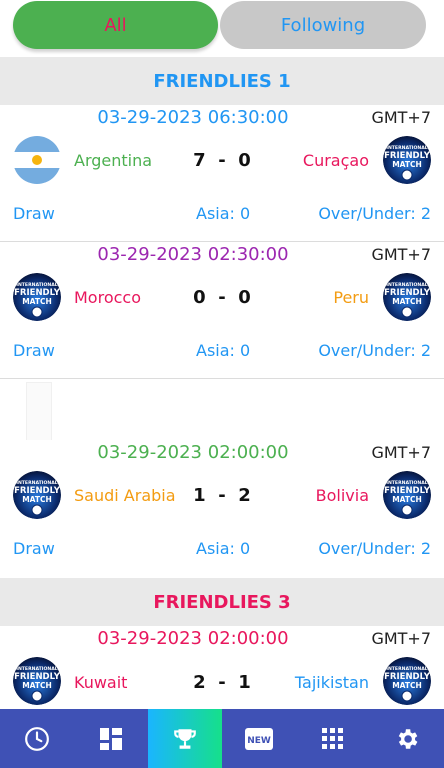 The width and height of the screenshot is (444, 768). Describe the element at coordinates (193, 254) in the screenshot. I see `match-datetime: 03-29-2023 02:30:00` at that location.